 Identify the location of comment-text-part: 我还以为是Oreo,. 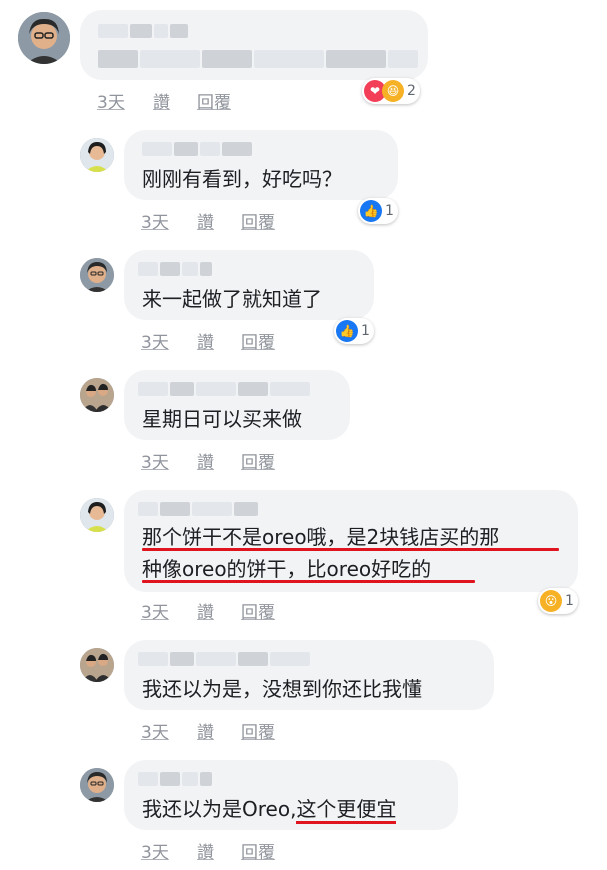
(219, 809).